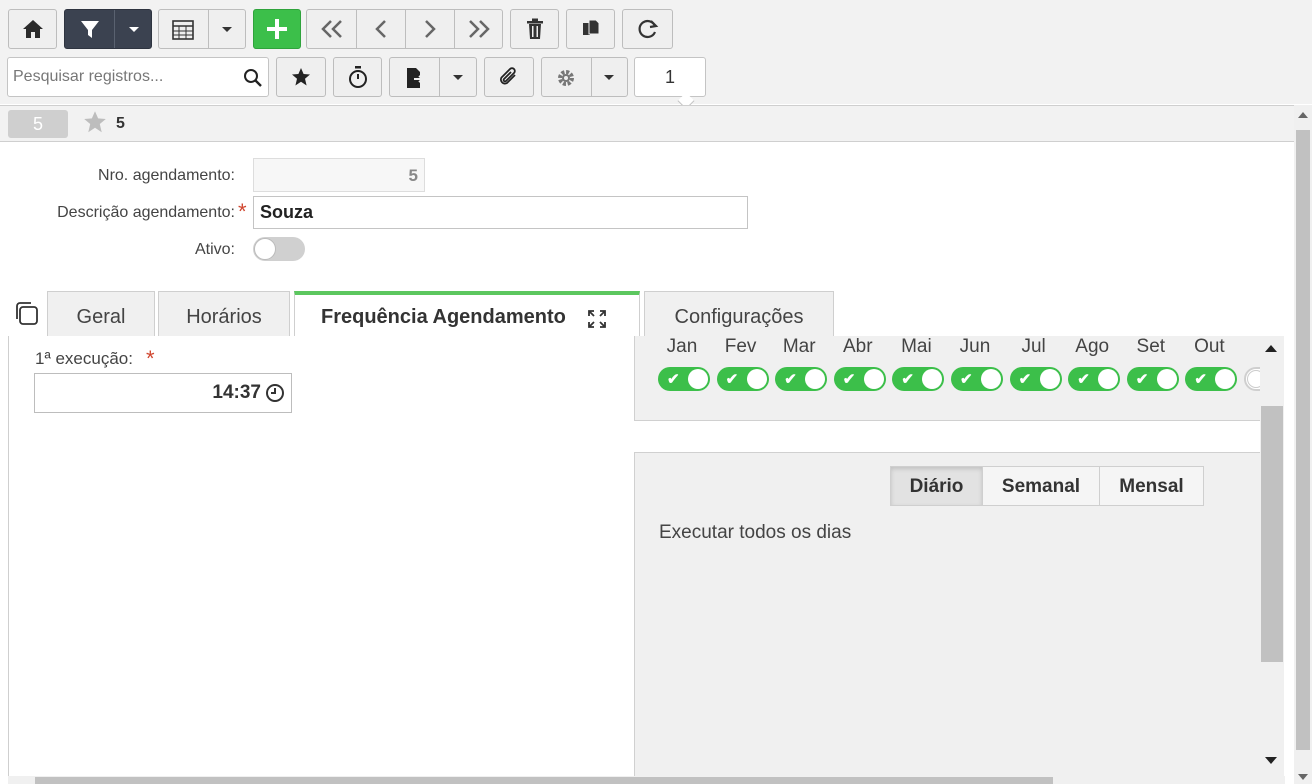 This screenshot has height=784, width=1312. I want to click on refresh-button, so click(647, 29).